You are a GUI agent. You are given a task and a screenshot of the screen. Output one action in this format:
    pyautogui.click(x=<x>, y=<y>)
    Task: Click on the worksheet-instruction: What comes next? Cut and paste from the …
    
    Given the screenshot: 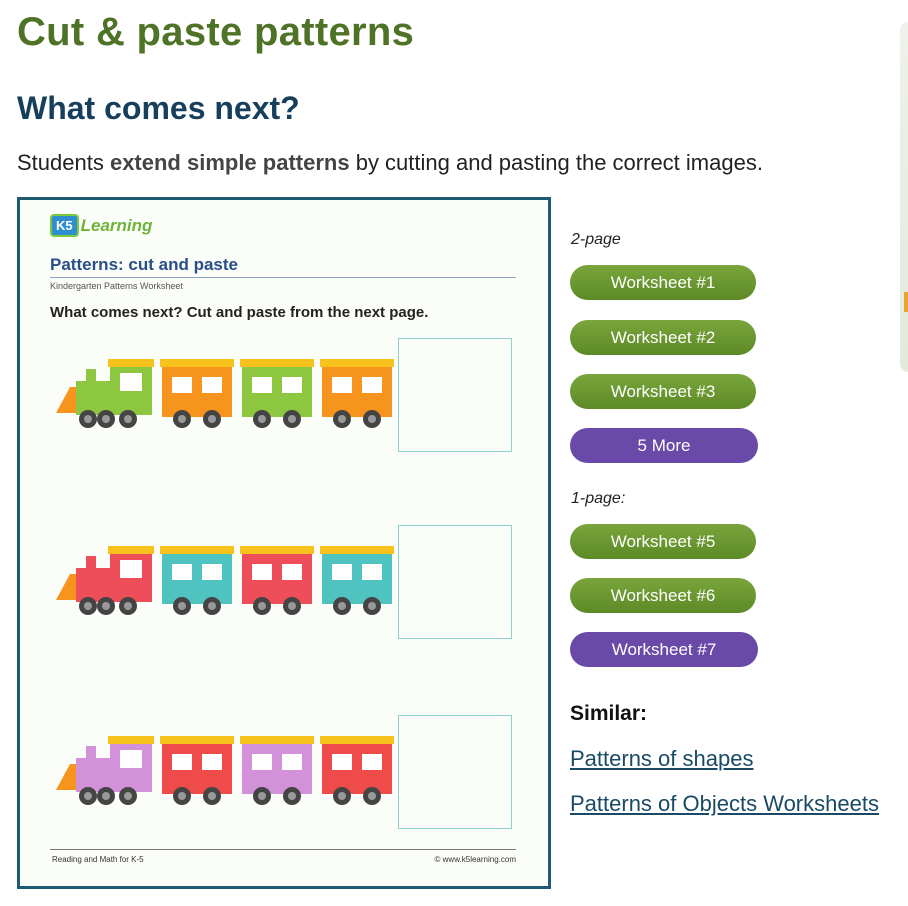 What is the action you would take?
    pyautogui.click(x=239, y=312)
    